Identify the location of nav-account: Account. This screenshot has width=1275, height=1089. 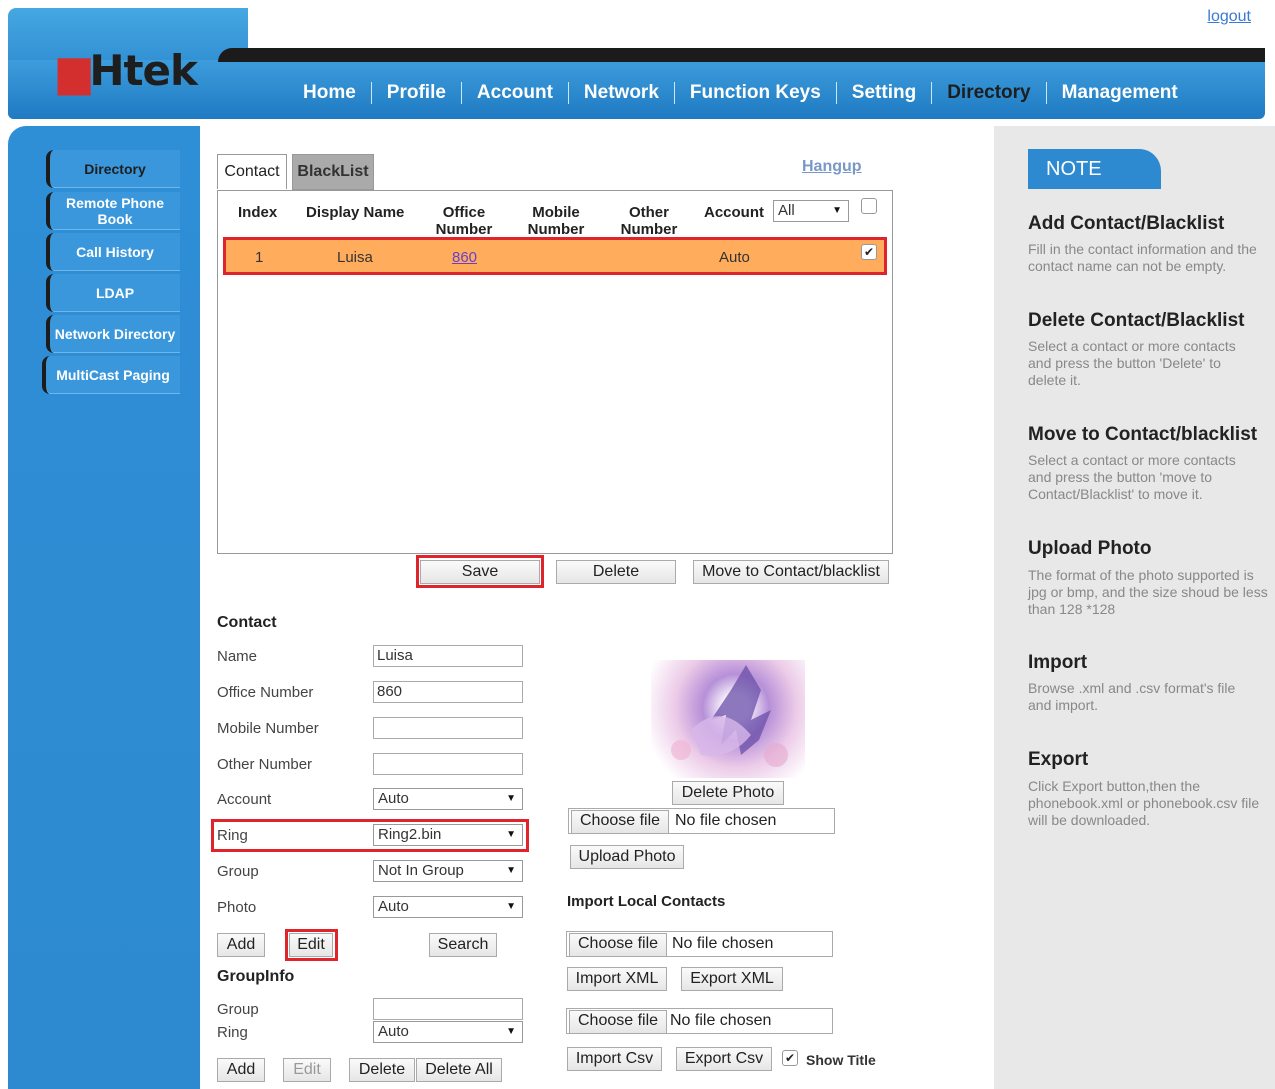
(515, 93).